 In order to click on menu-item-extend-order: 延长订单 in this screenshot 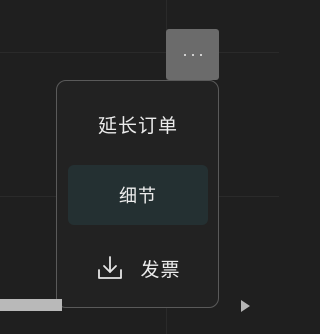, I will do `click(138, 124)`.